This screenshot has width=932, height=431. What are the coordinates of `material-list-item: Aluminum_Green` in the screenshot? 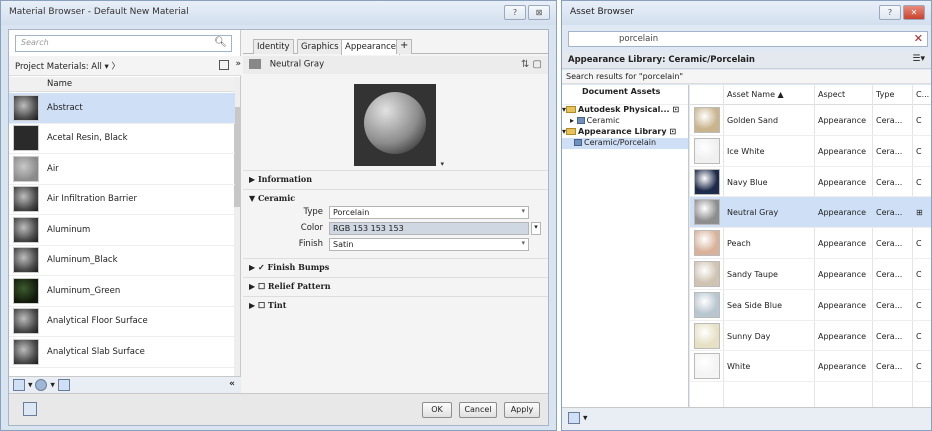 It's located at (122, 291).